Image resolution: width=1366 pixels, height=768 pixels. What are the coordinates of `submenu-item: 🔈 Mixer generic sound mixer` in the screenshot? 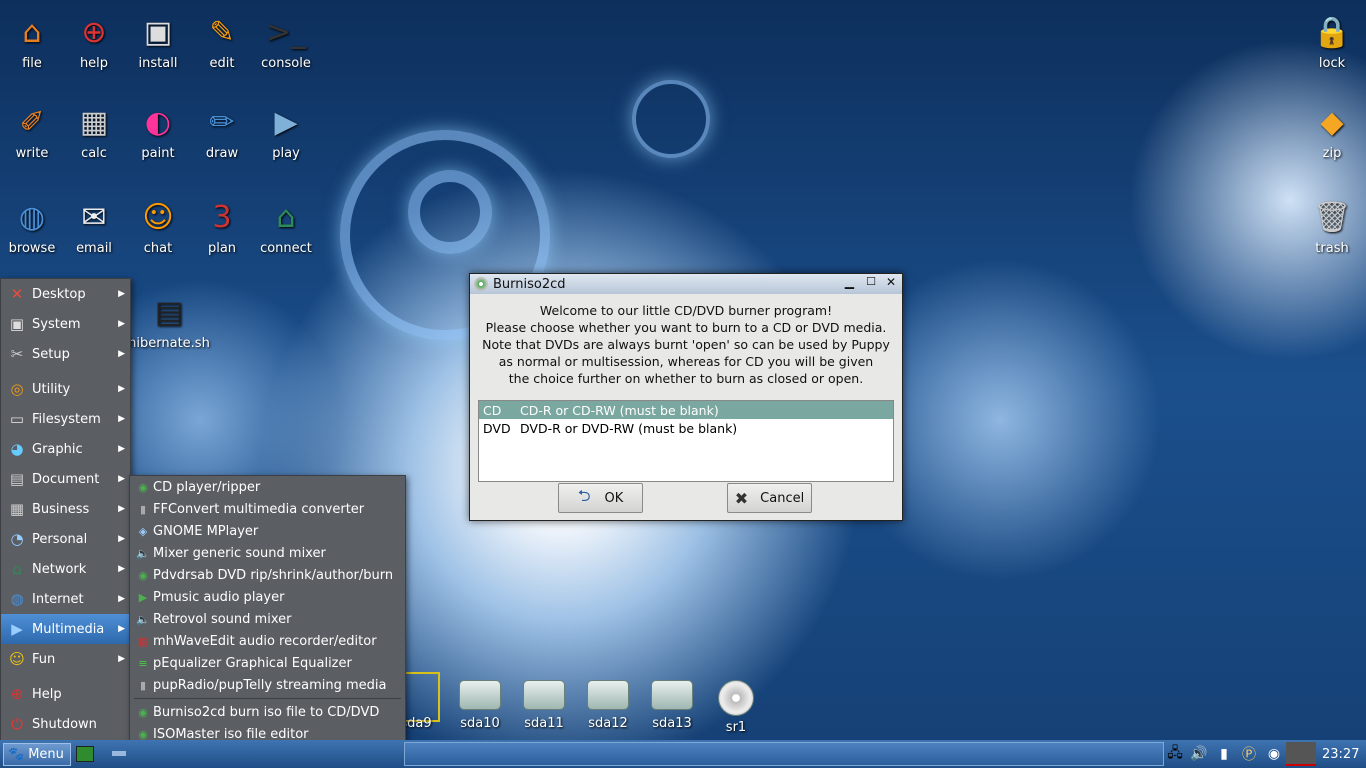 It's located at (267, 553).